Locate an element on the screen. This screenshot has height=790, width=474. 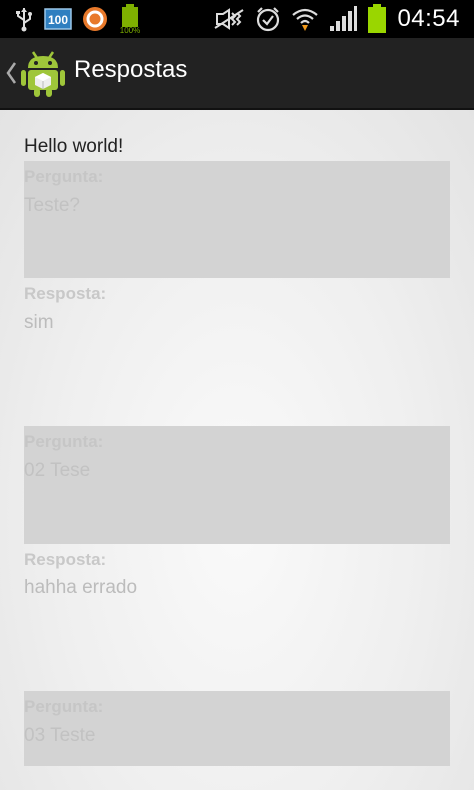
question-text: Teste? is located at coordinates (52, 205).